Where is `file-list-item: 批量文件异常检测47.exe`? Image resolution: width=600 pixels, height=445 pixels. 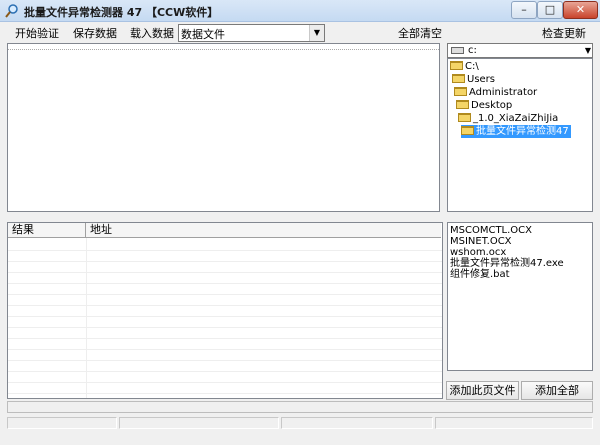 file-list-item: 批量文件异常检测47.exe is located at coordinates (507, 263).